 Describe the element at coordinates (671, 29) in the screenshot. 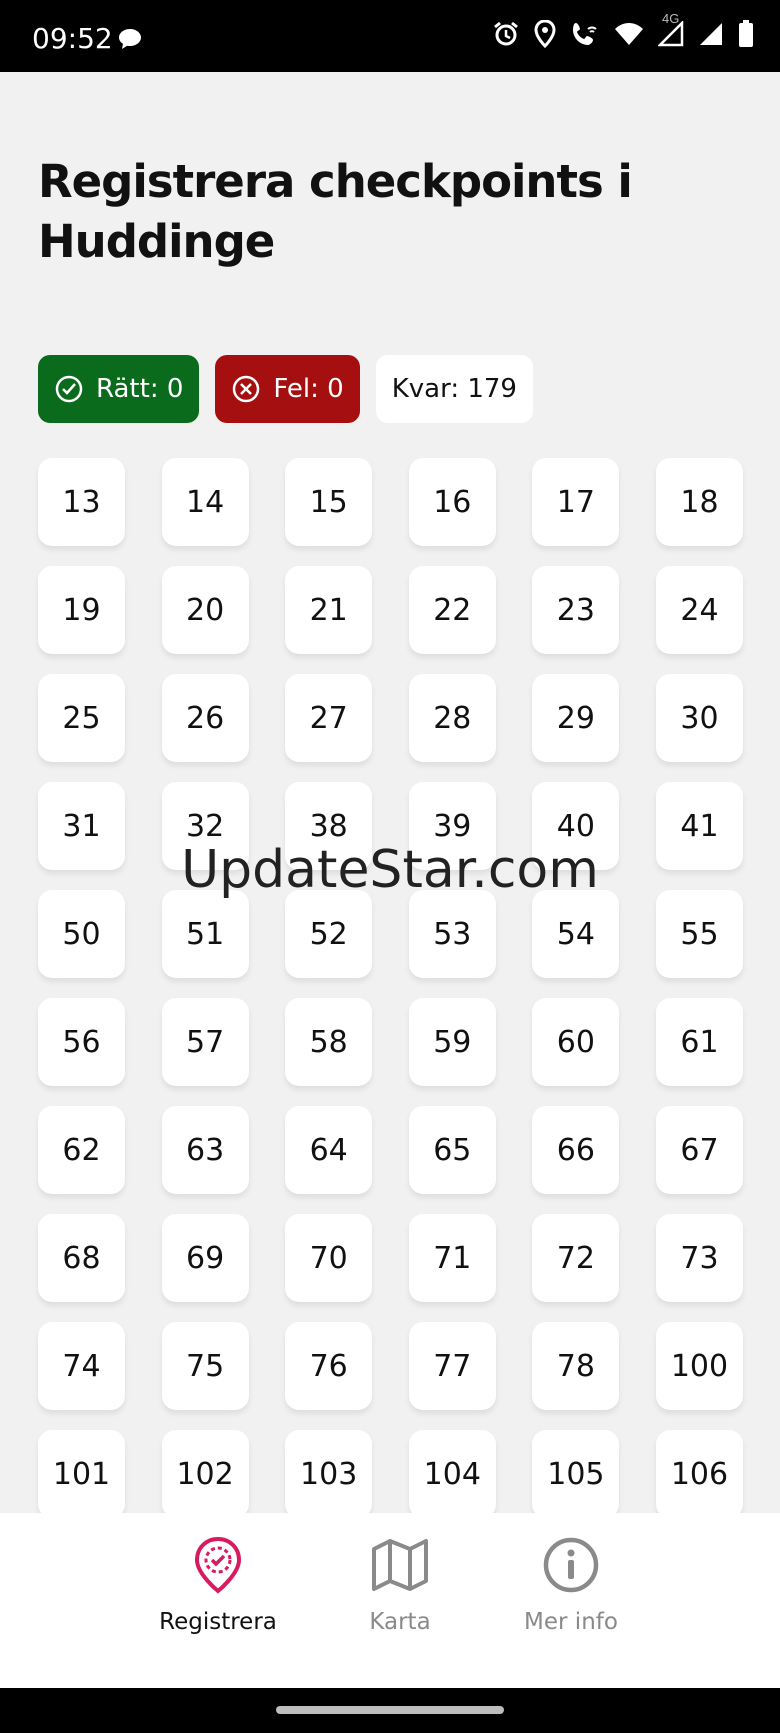

I see `cellular-4g-indicator: 4G` at that location.